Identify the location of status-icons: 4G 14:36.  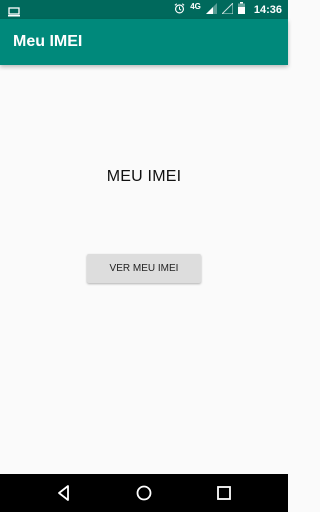
(228, 9).